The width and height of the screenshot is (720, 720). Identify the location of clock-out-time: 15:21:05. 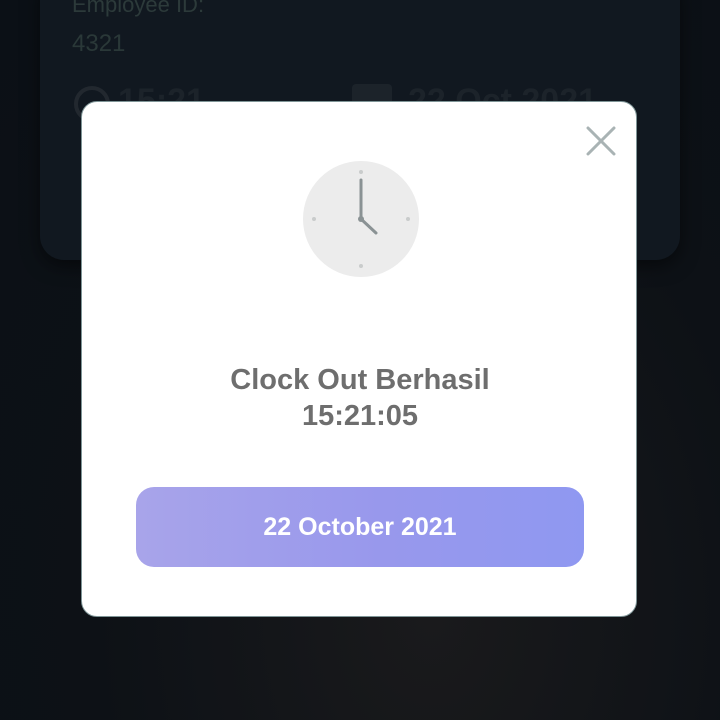
(360, 416).